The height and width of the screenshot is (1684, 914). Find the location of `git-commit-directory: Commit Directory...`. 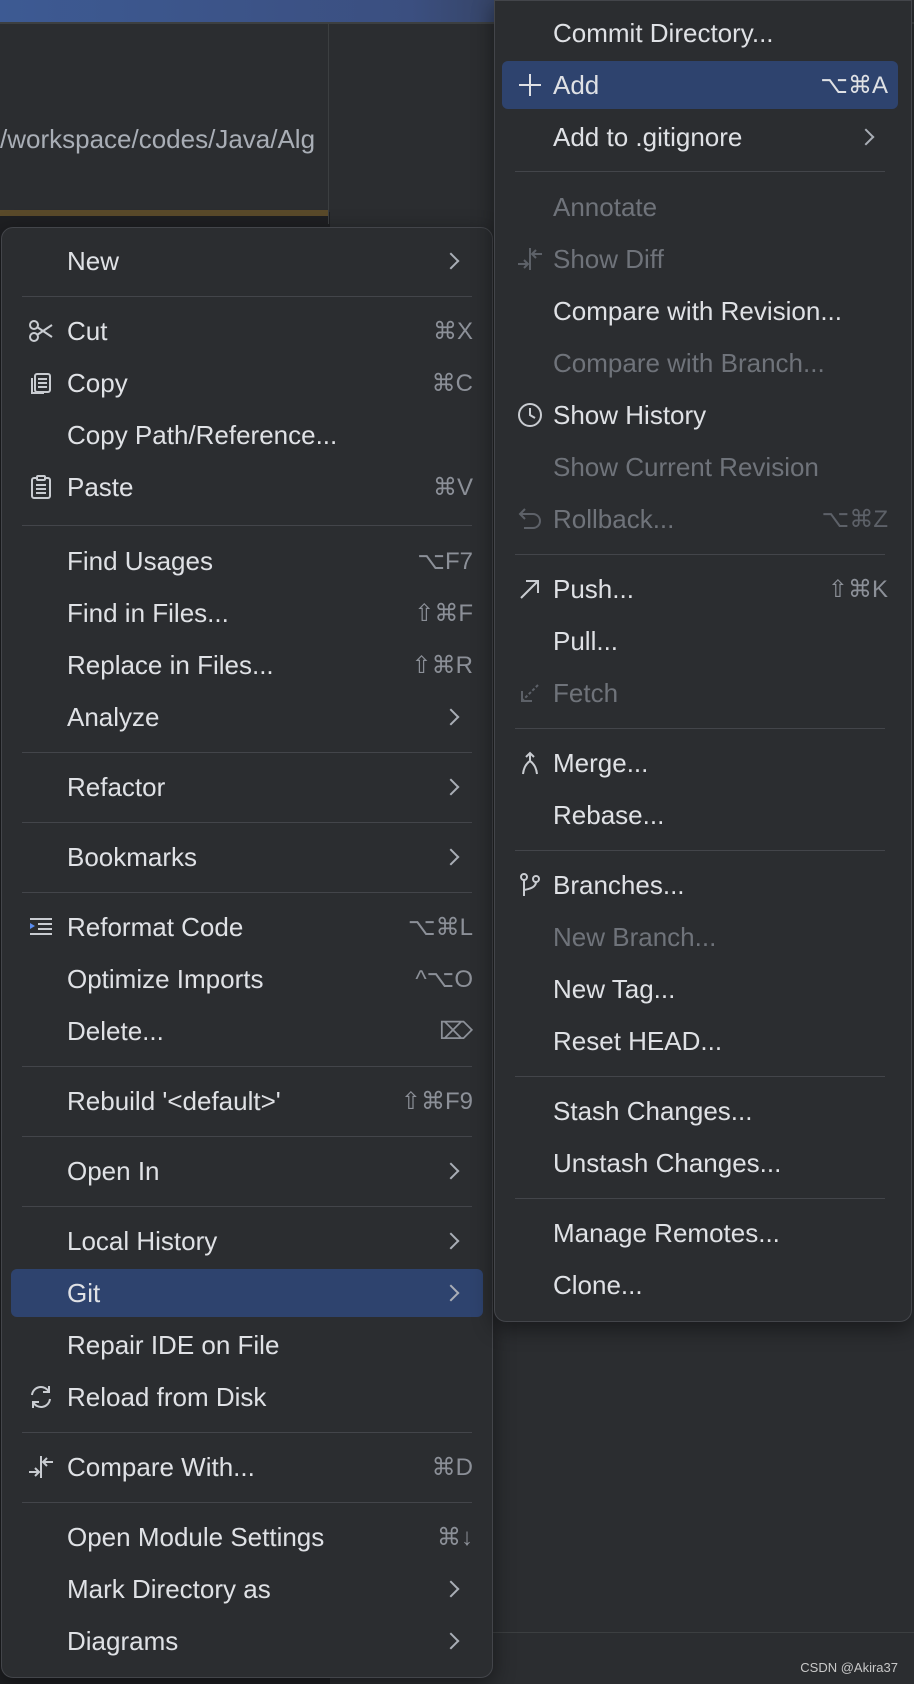

git-commit-directory: Commit Directory... is located at coordinates (700, 33).